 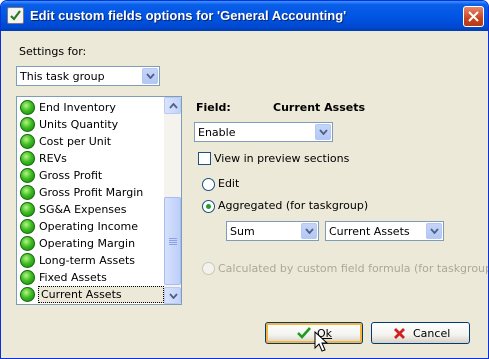 I want to click on aggregate-function-dropdown: Sum, so click(x=272, y=231).